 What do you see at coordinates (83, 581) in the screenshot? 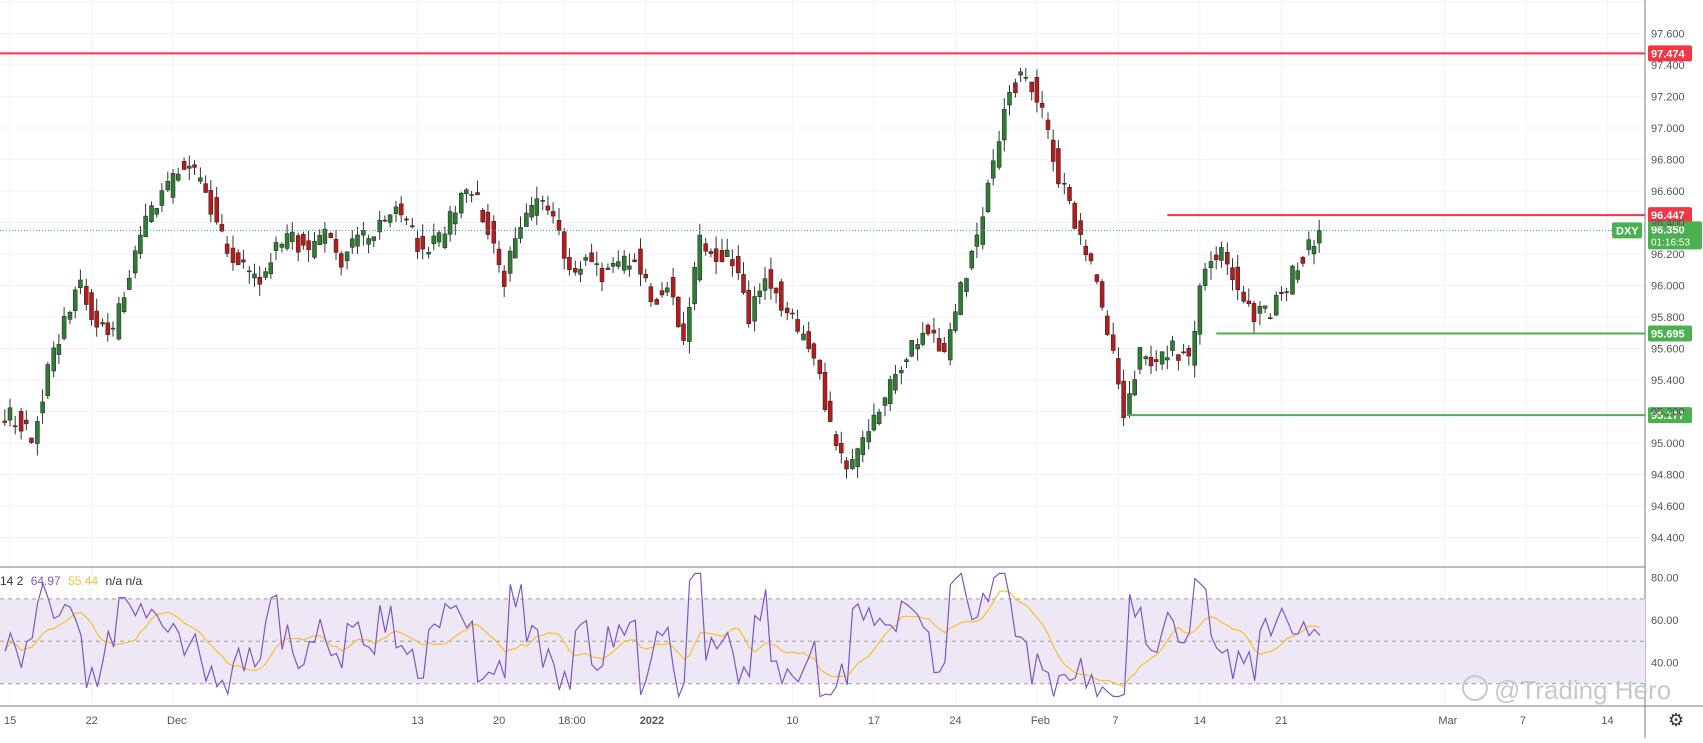
I see `rsi-ma-value: 55.44` at bounding box center [83, 581].